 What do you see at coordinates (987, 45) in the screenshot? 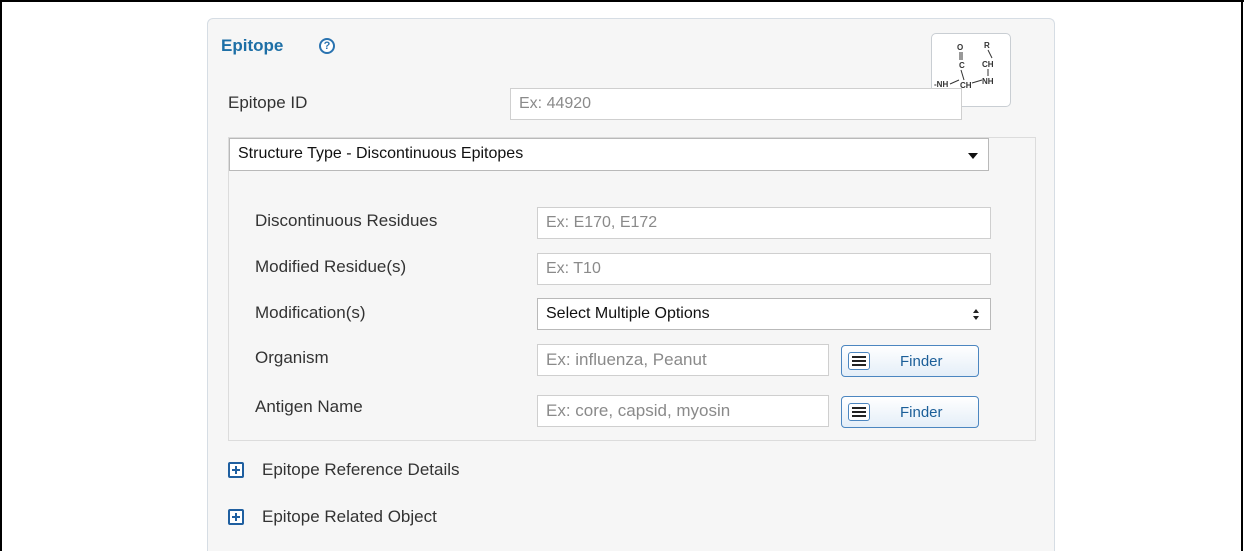
I see `svg-text: R` at bounding box center [987, 45].